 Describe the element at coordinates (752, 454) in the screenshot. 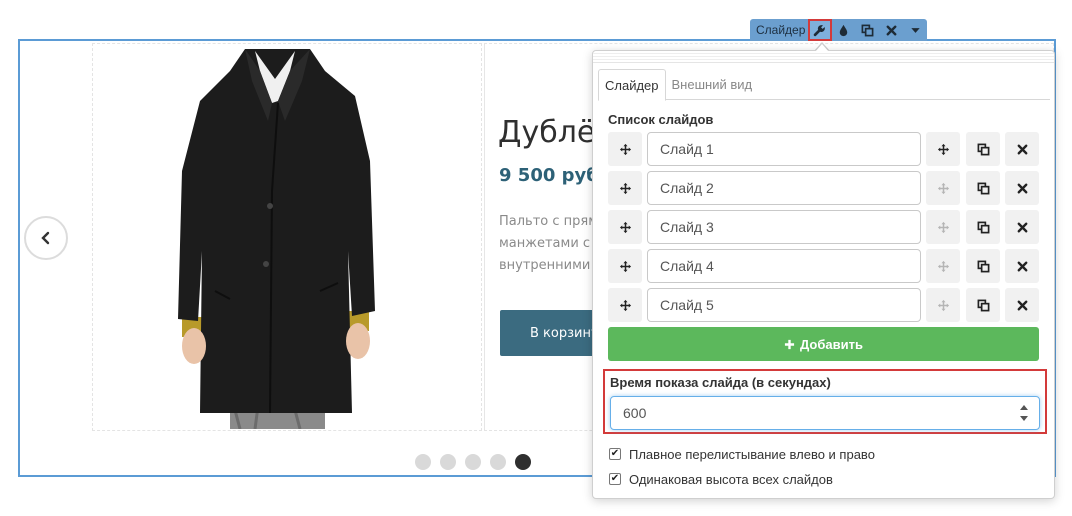

I see `smooth-scroll-label: Плавное перелистывание влево и право` at that location.